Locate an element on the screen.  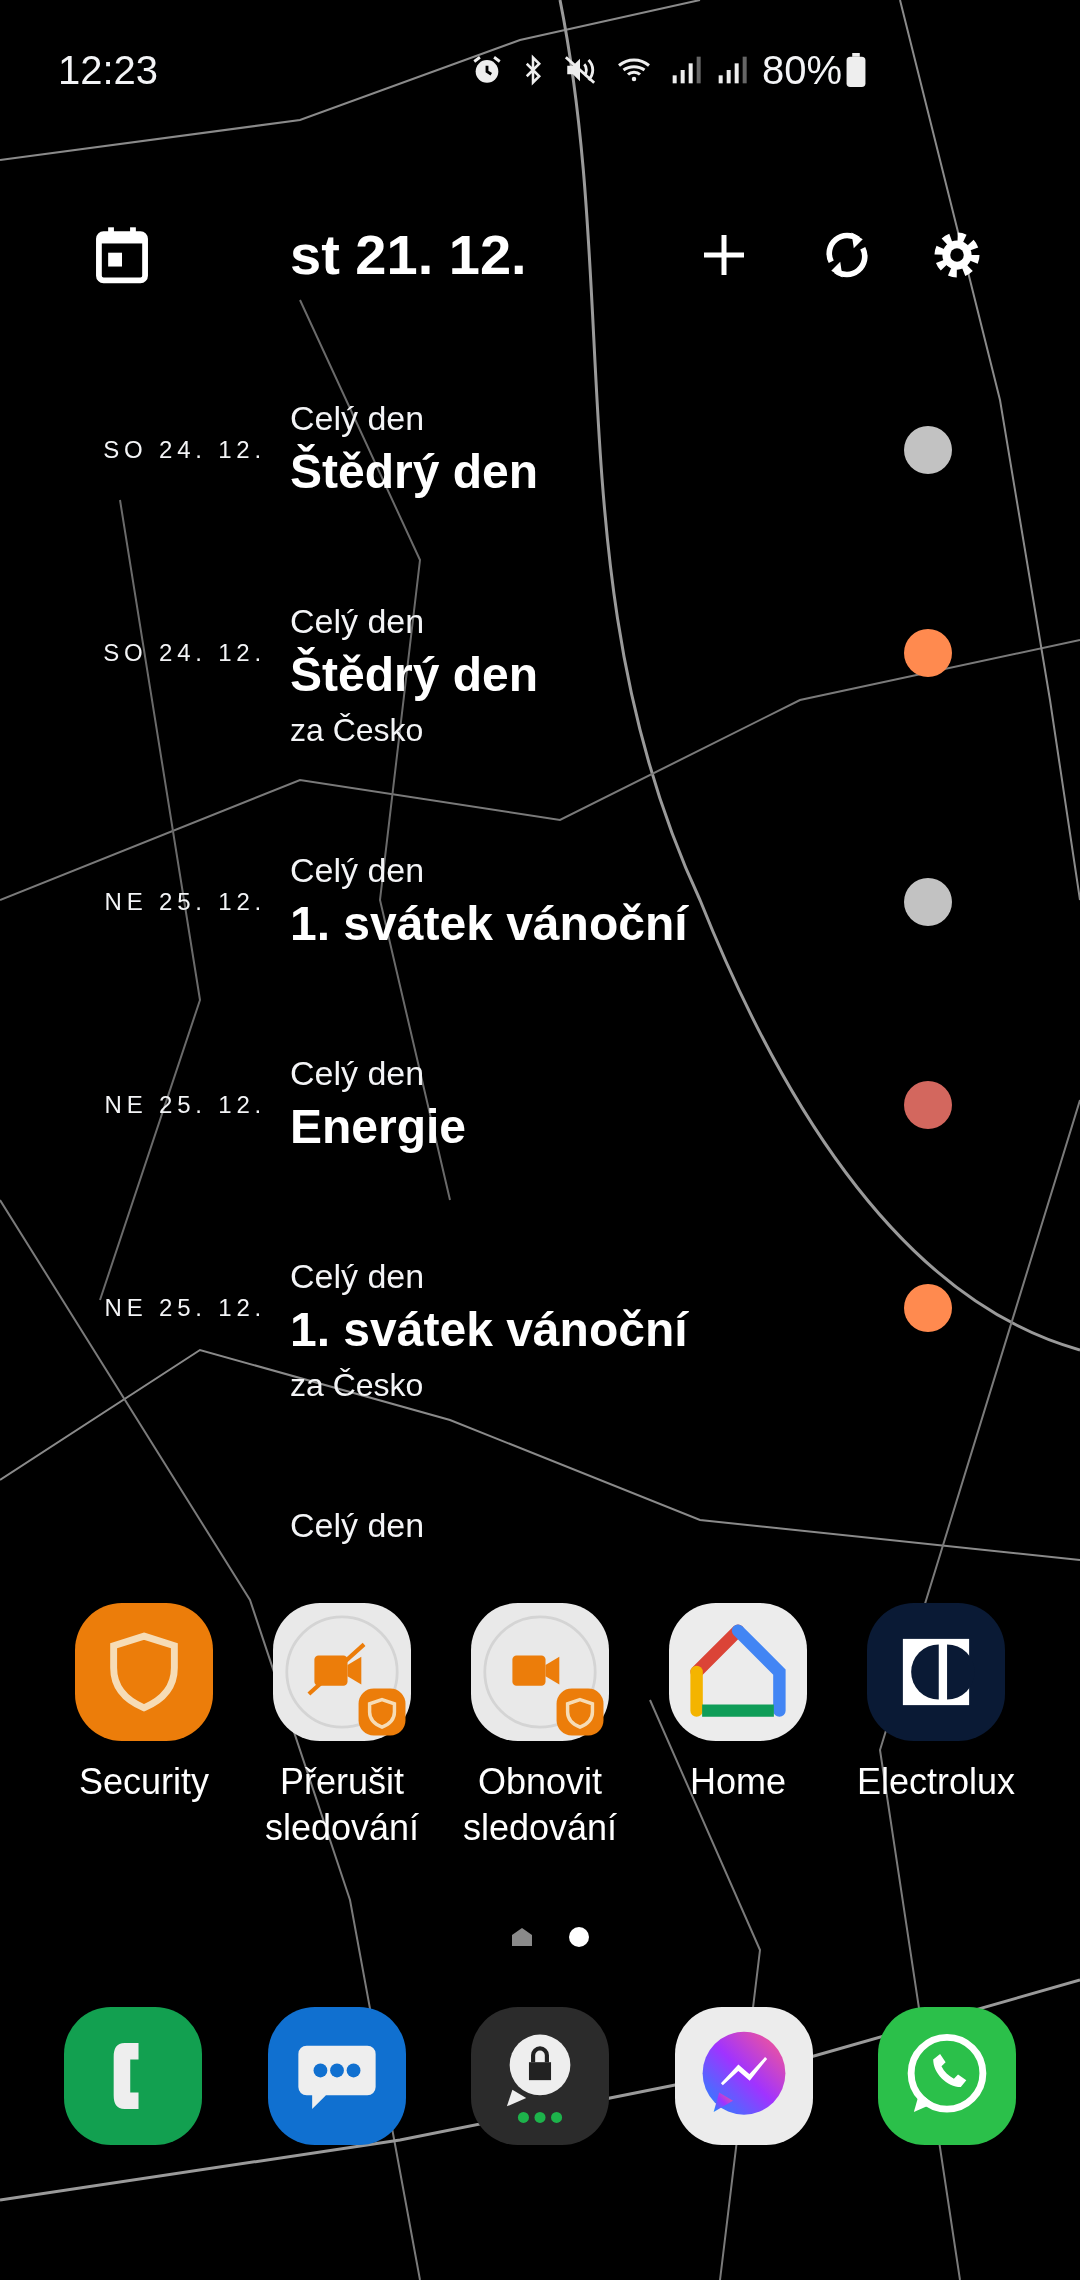
logo-icon is located at coordinates (936, 1672).